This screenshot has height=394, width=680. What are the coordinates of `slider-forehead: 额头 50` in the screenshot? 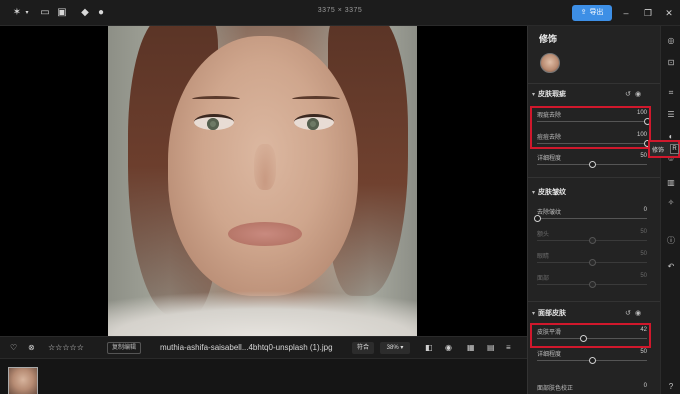 It's located at (592, 238).